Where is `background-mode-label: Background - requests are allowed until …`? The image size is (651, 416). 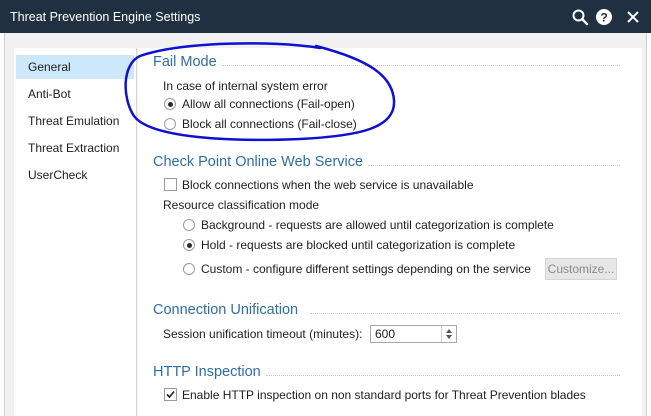
background-mode-label: Background - requests are allowed until … is located at coordinates (377, 225).